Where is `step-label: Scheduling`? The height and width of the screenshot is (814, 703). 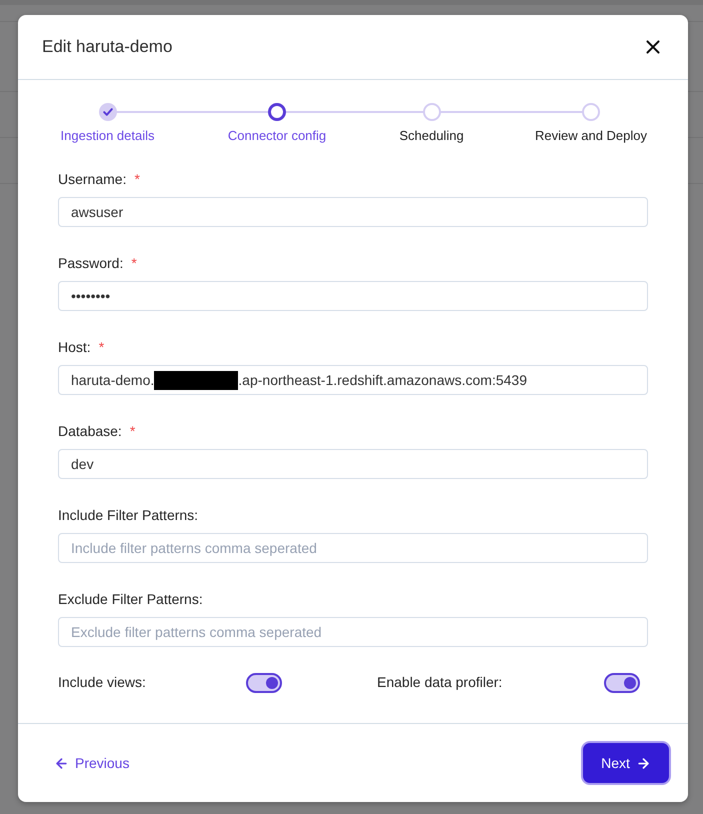
step-label: Scheduling is located at coordinates (431, 136).